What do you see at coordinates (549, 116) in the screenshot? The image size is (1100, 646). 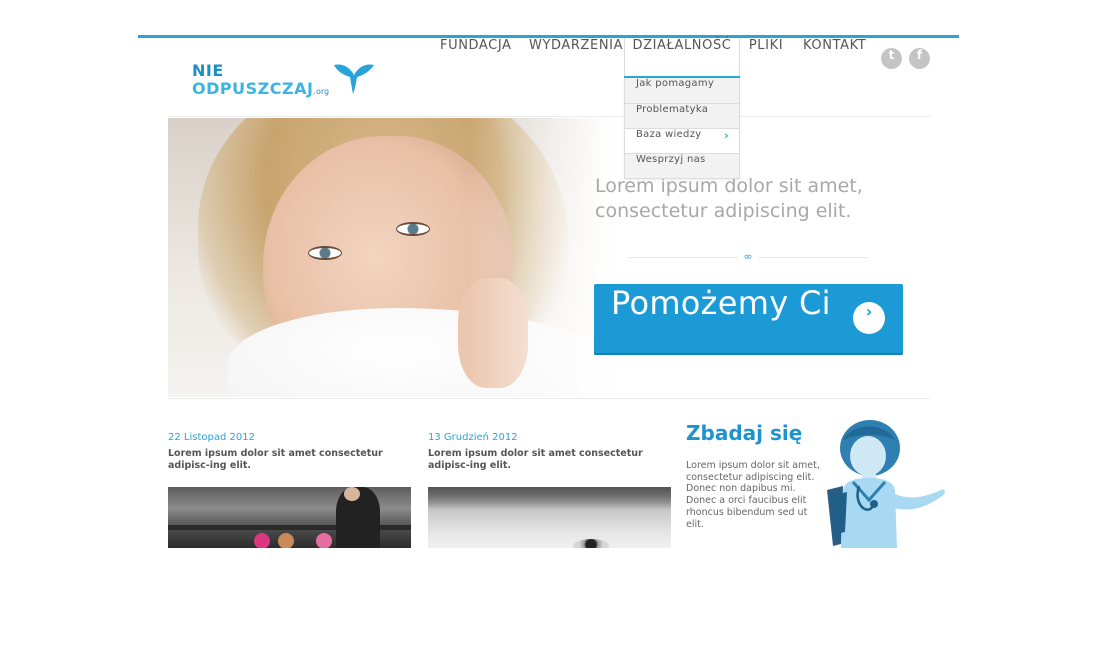 I see `hero-top-divider` at bounding box center [549, 116].